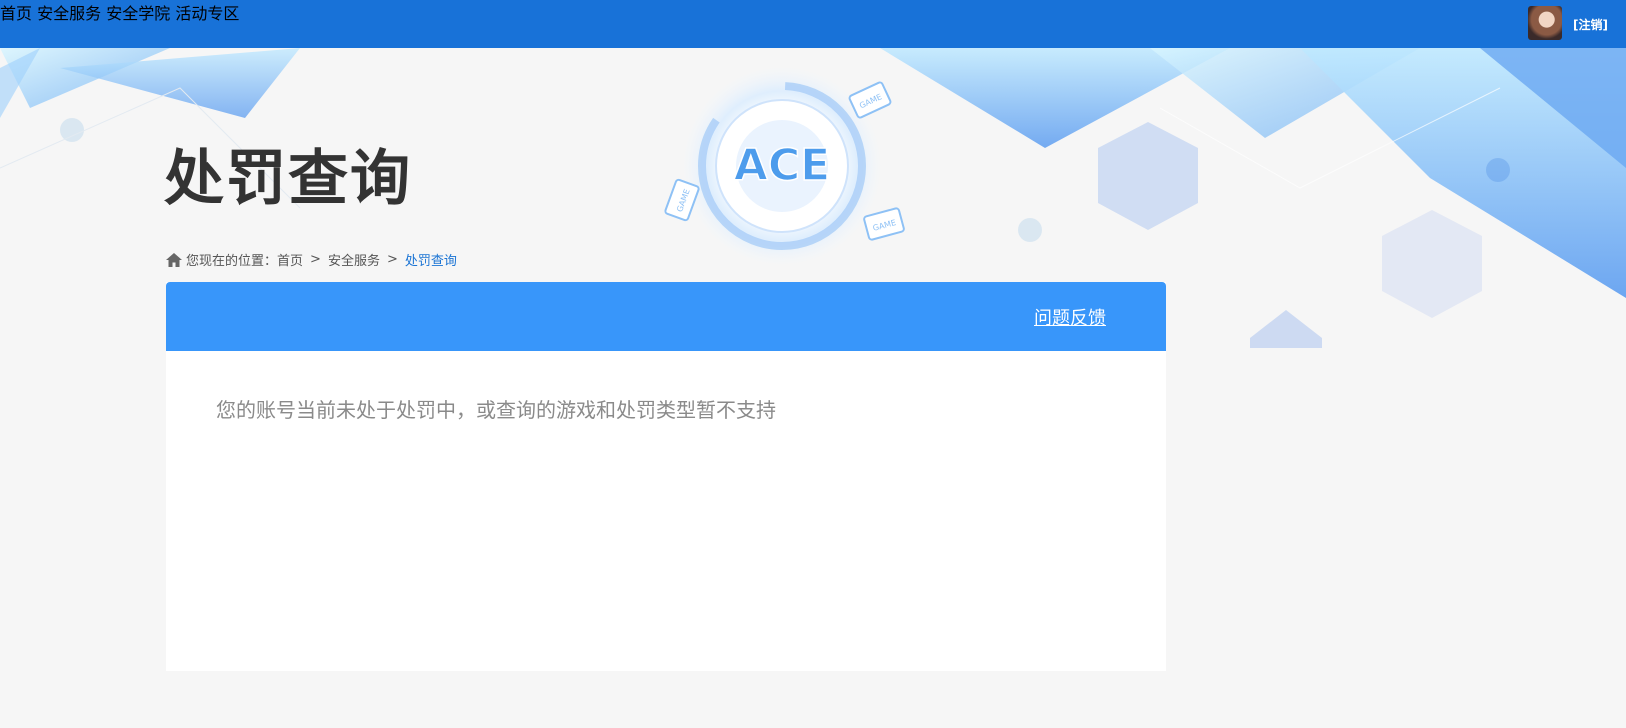 The image size is (1626, 728). Describe the element at coordinates (1070, 317) in the screenshot. I see `feedback-link: 问题反馈` at that location.